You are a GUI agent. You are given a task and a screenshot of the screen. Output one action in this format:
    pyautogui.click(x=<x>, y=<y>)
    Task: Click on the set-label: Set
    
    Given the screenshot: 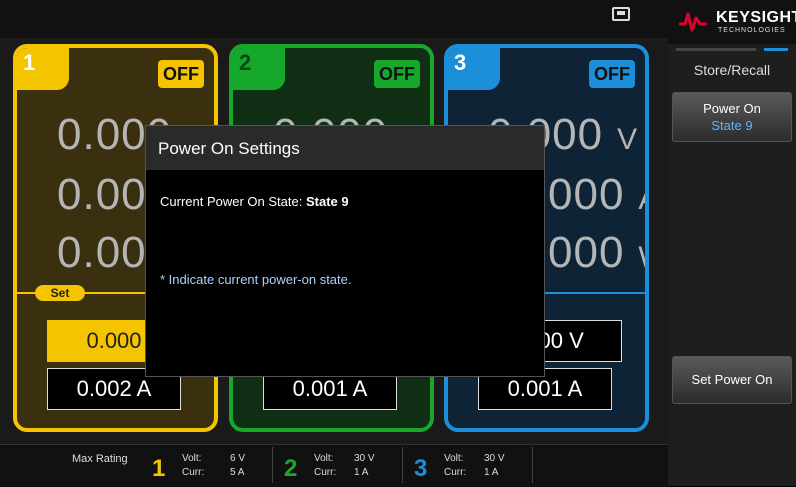 What is the action you would take?
    pyautogui.click(x=60, y=293)
    